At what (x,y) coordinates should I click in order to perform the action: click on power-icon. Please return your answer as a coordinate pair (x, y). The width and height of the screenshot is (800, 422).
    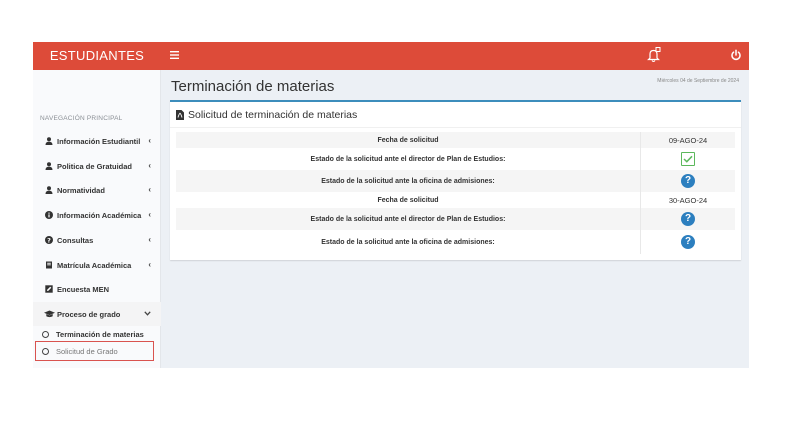
    Looking at the image, I should click on (736, 54).